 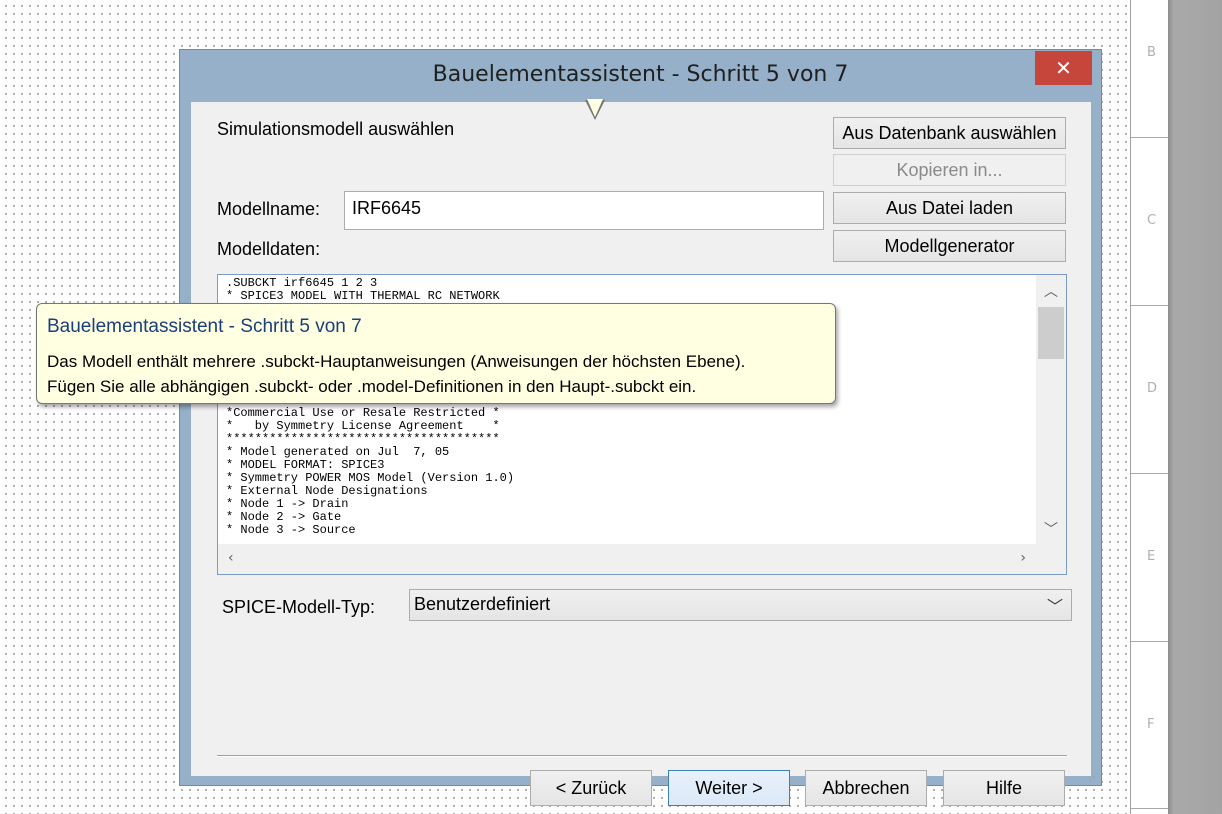 I want to click on select-from-database-button: Aus Datenbank auswählen, so click(x=949, y=133).